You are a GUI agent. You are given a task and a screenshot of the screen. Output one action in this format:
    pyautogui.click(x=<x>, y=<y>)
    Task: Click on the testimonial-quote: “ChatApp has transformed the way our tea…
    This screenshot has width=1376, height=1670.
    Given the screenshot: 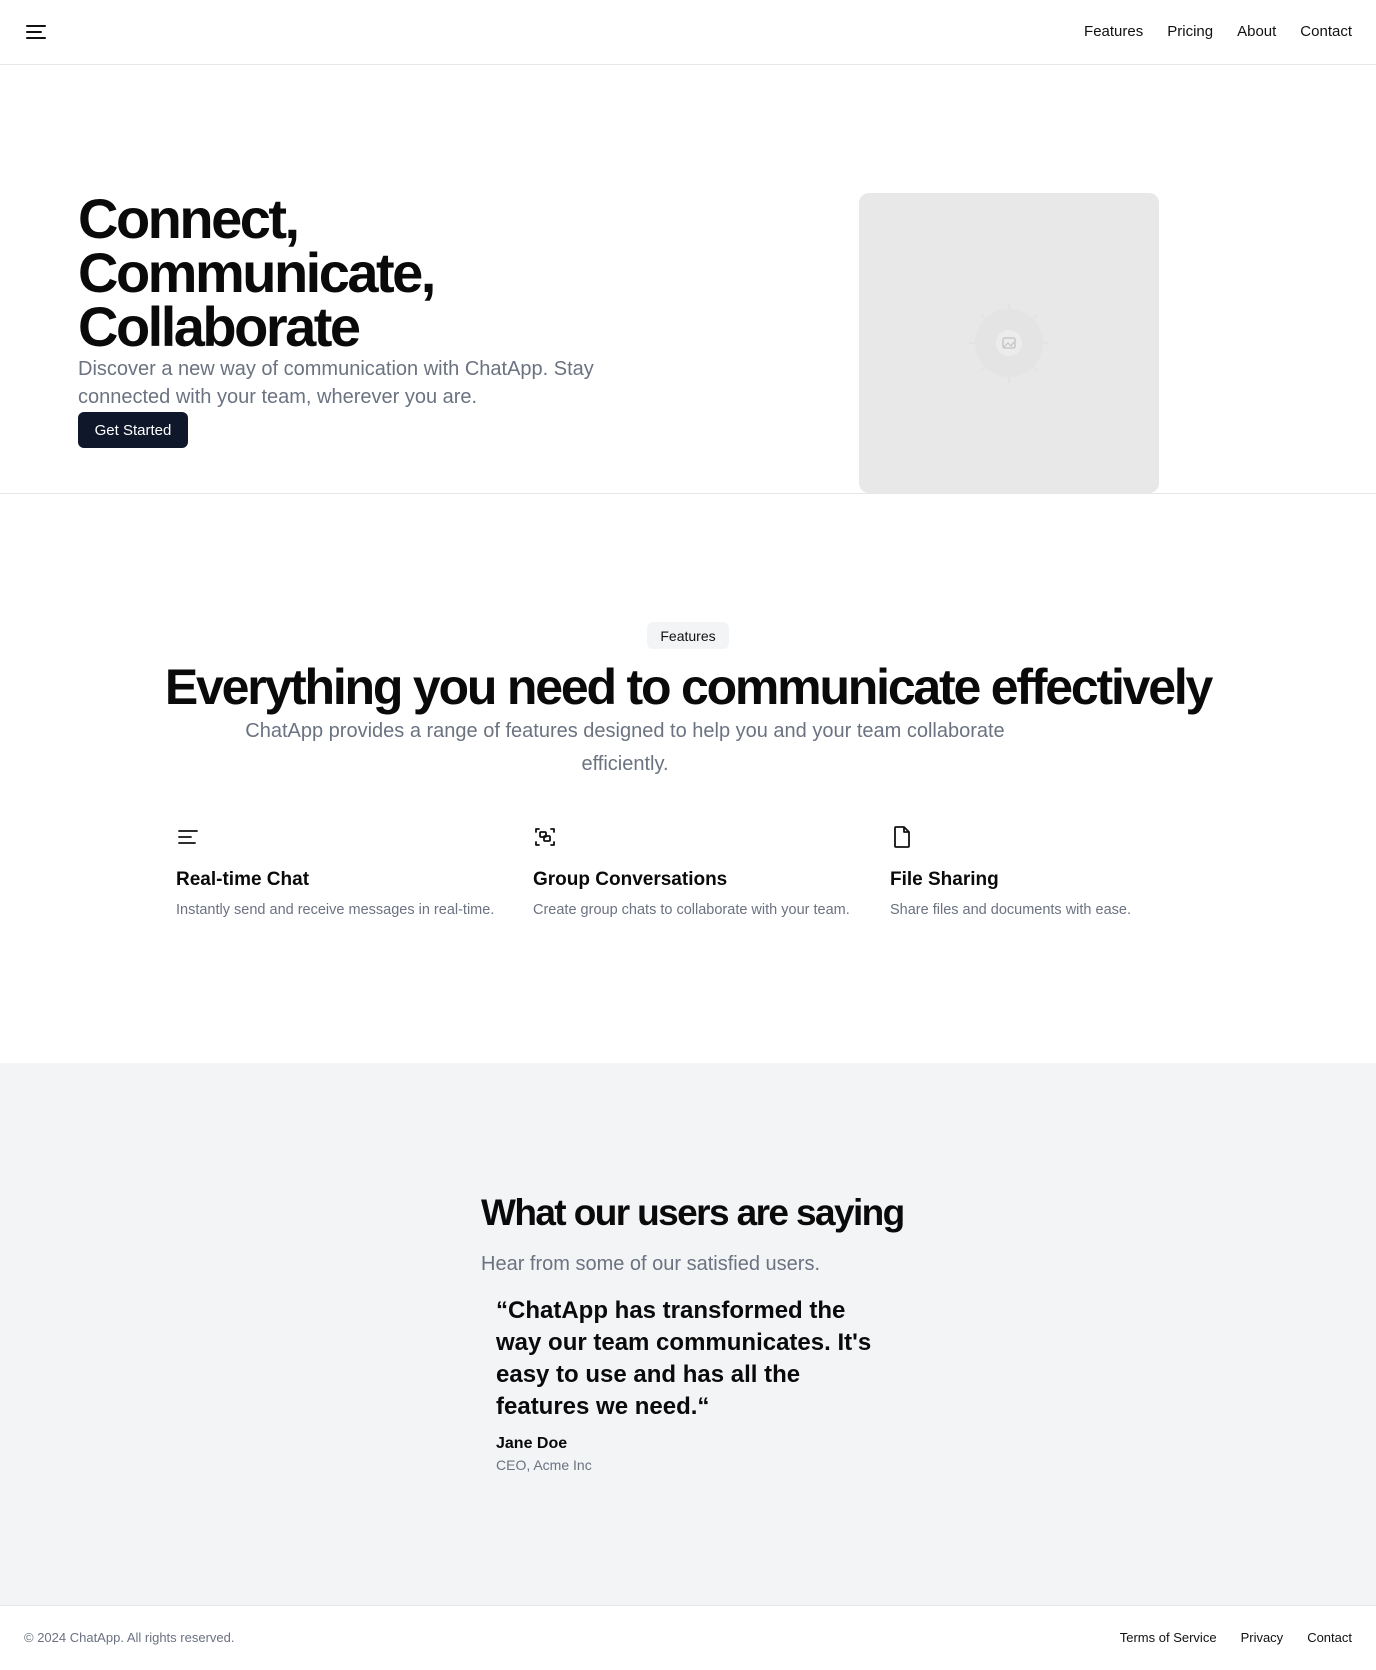 What is the action you would take?
    pyautogui.click(x=684, y=1358)
    